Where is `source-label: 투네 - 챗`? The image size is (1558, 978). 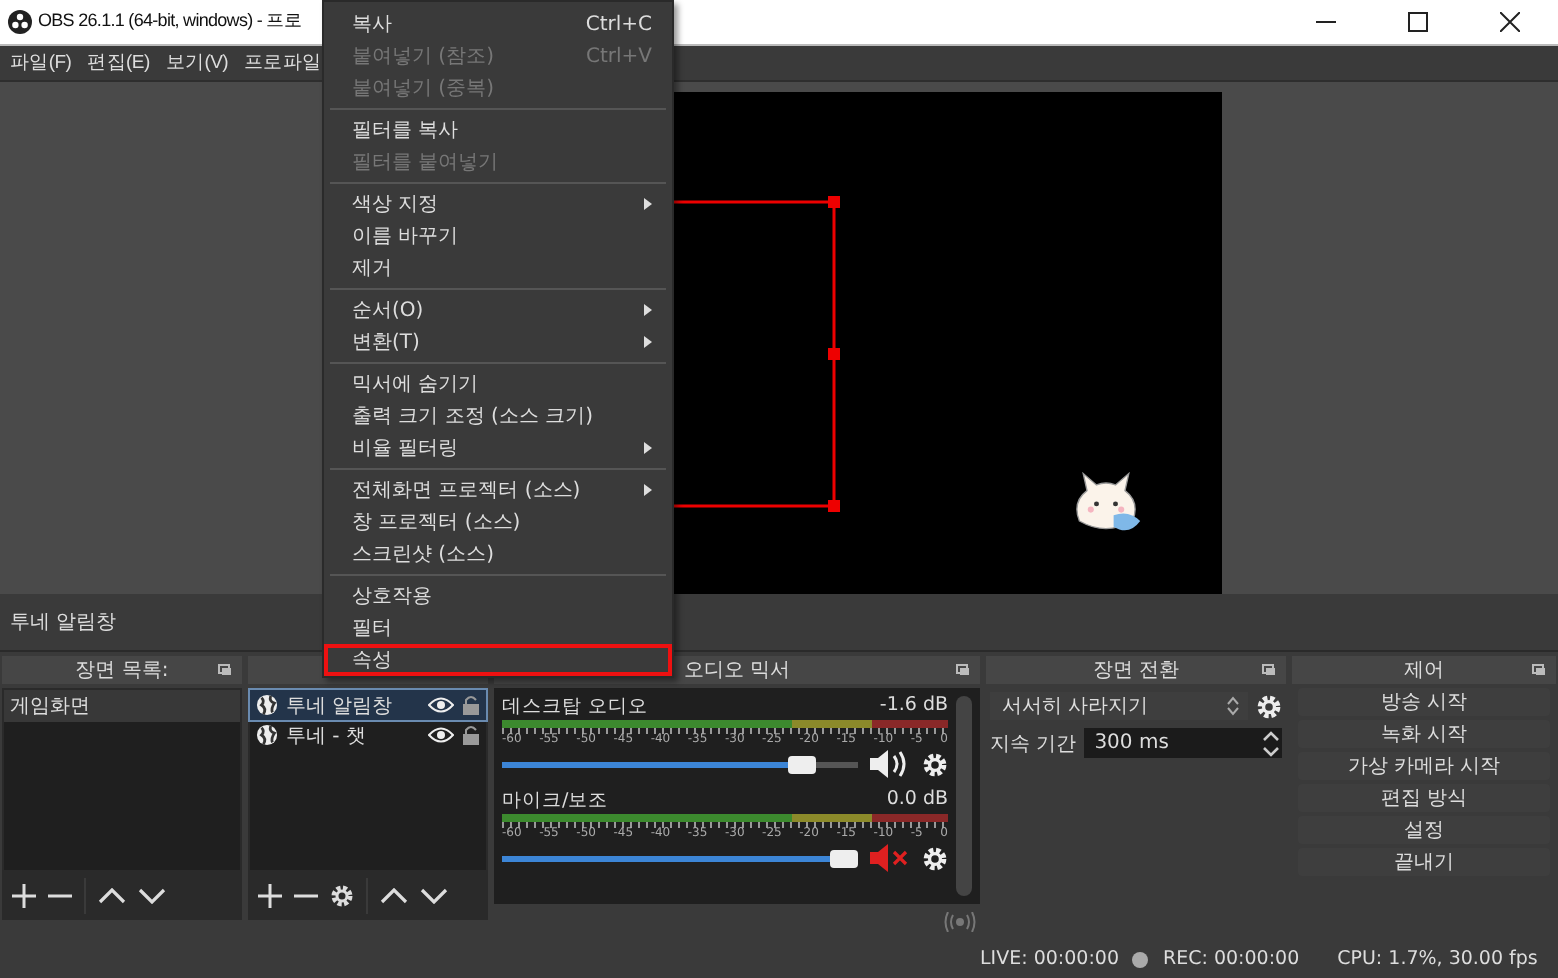
source-label: 투네 - 챗 is located at coordinates (327, 736).